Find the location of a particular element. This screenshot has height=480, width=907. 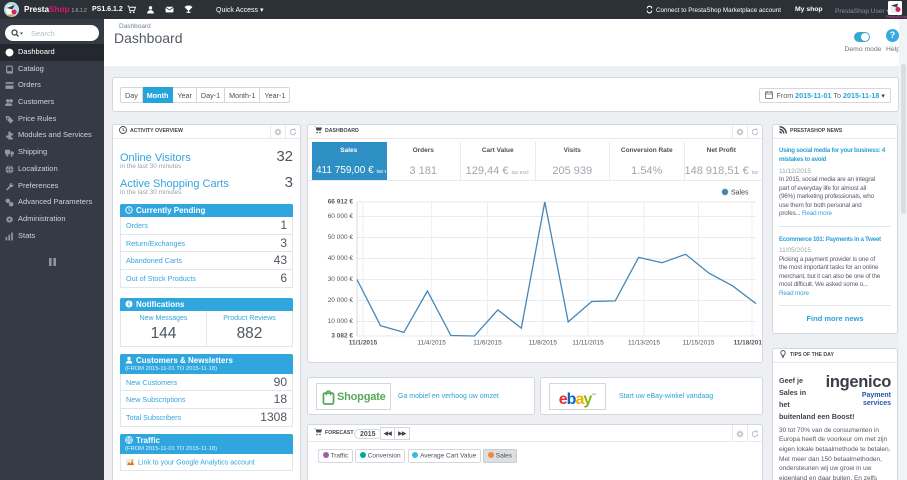

svg-text: 11/1/2015 is located at coordinates (363, 343).